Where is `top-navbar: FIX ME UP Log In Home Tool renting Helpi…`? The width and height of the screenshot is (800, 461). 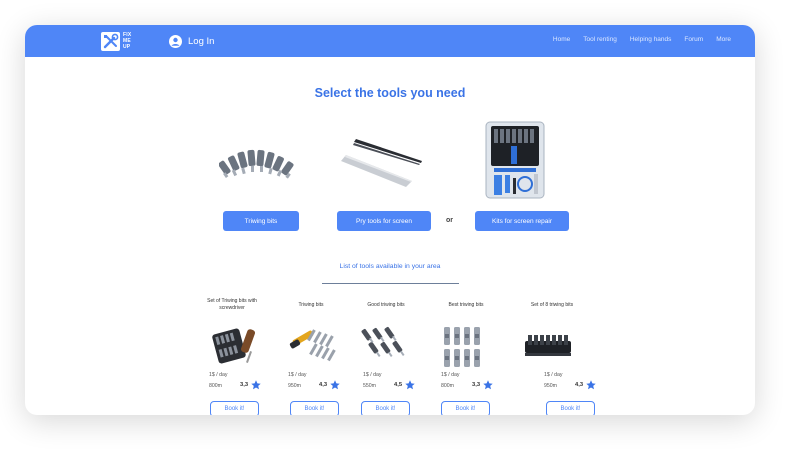 top-navbar: FIX ME UP Log In Home Tool renting Helpi… is located at coordinates (390, 41).